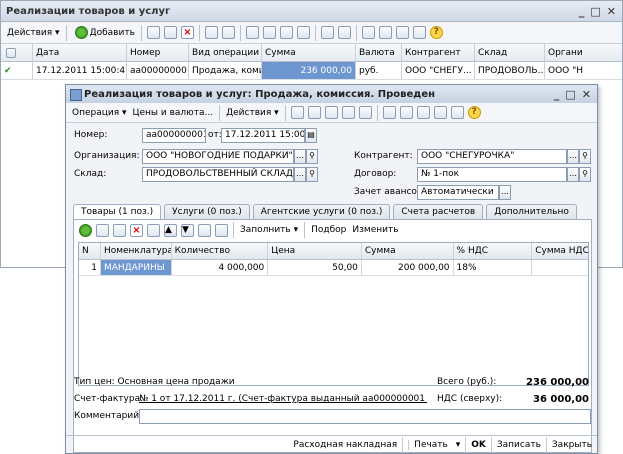 This screenshot has width=623, height=454. I want to click on find-icon, so click(228, 32).